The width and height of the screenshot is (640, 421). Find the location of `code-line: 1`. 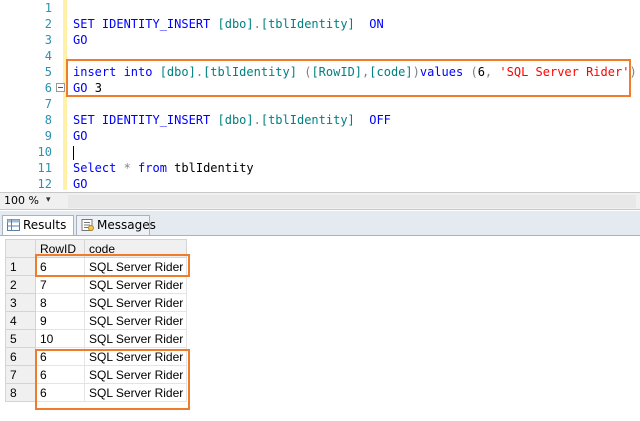

code-line: 1 is located at coordinates (320, 8).